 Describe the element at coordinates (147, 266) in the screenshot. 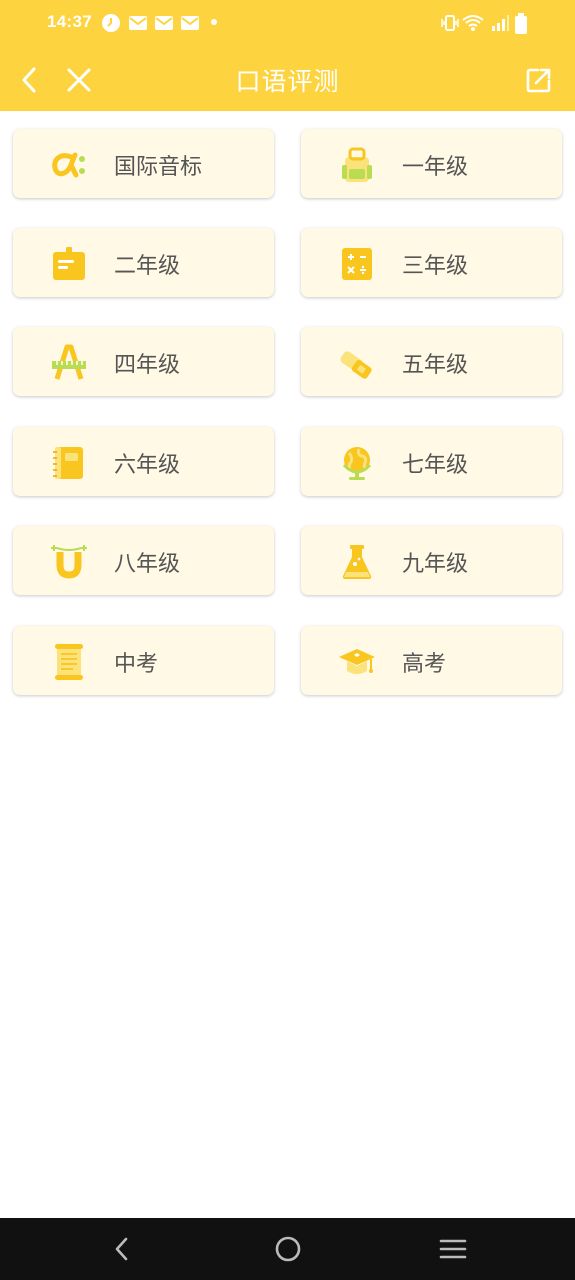

I see `category-label: 二年级` at that location.